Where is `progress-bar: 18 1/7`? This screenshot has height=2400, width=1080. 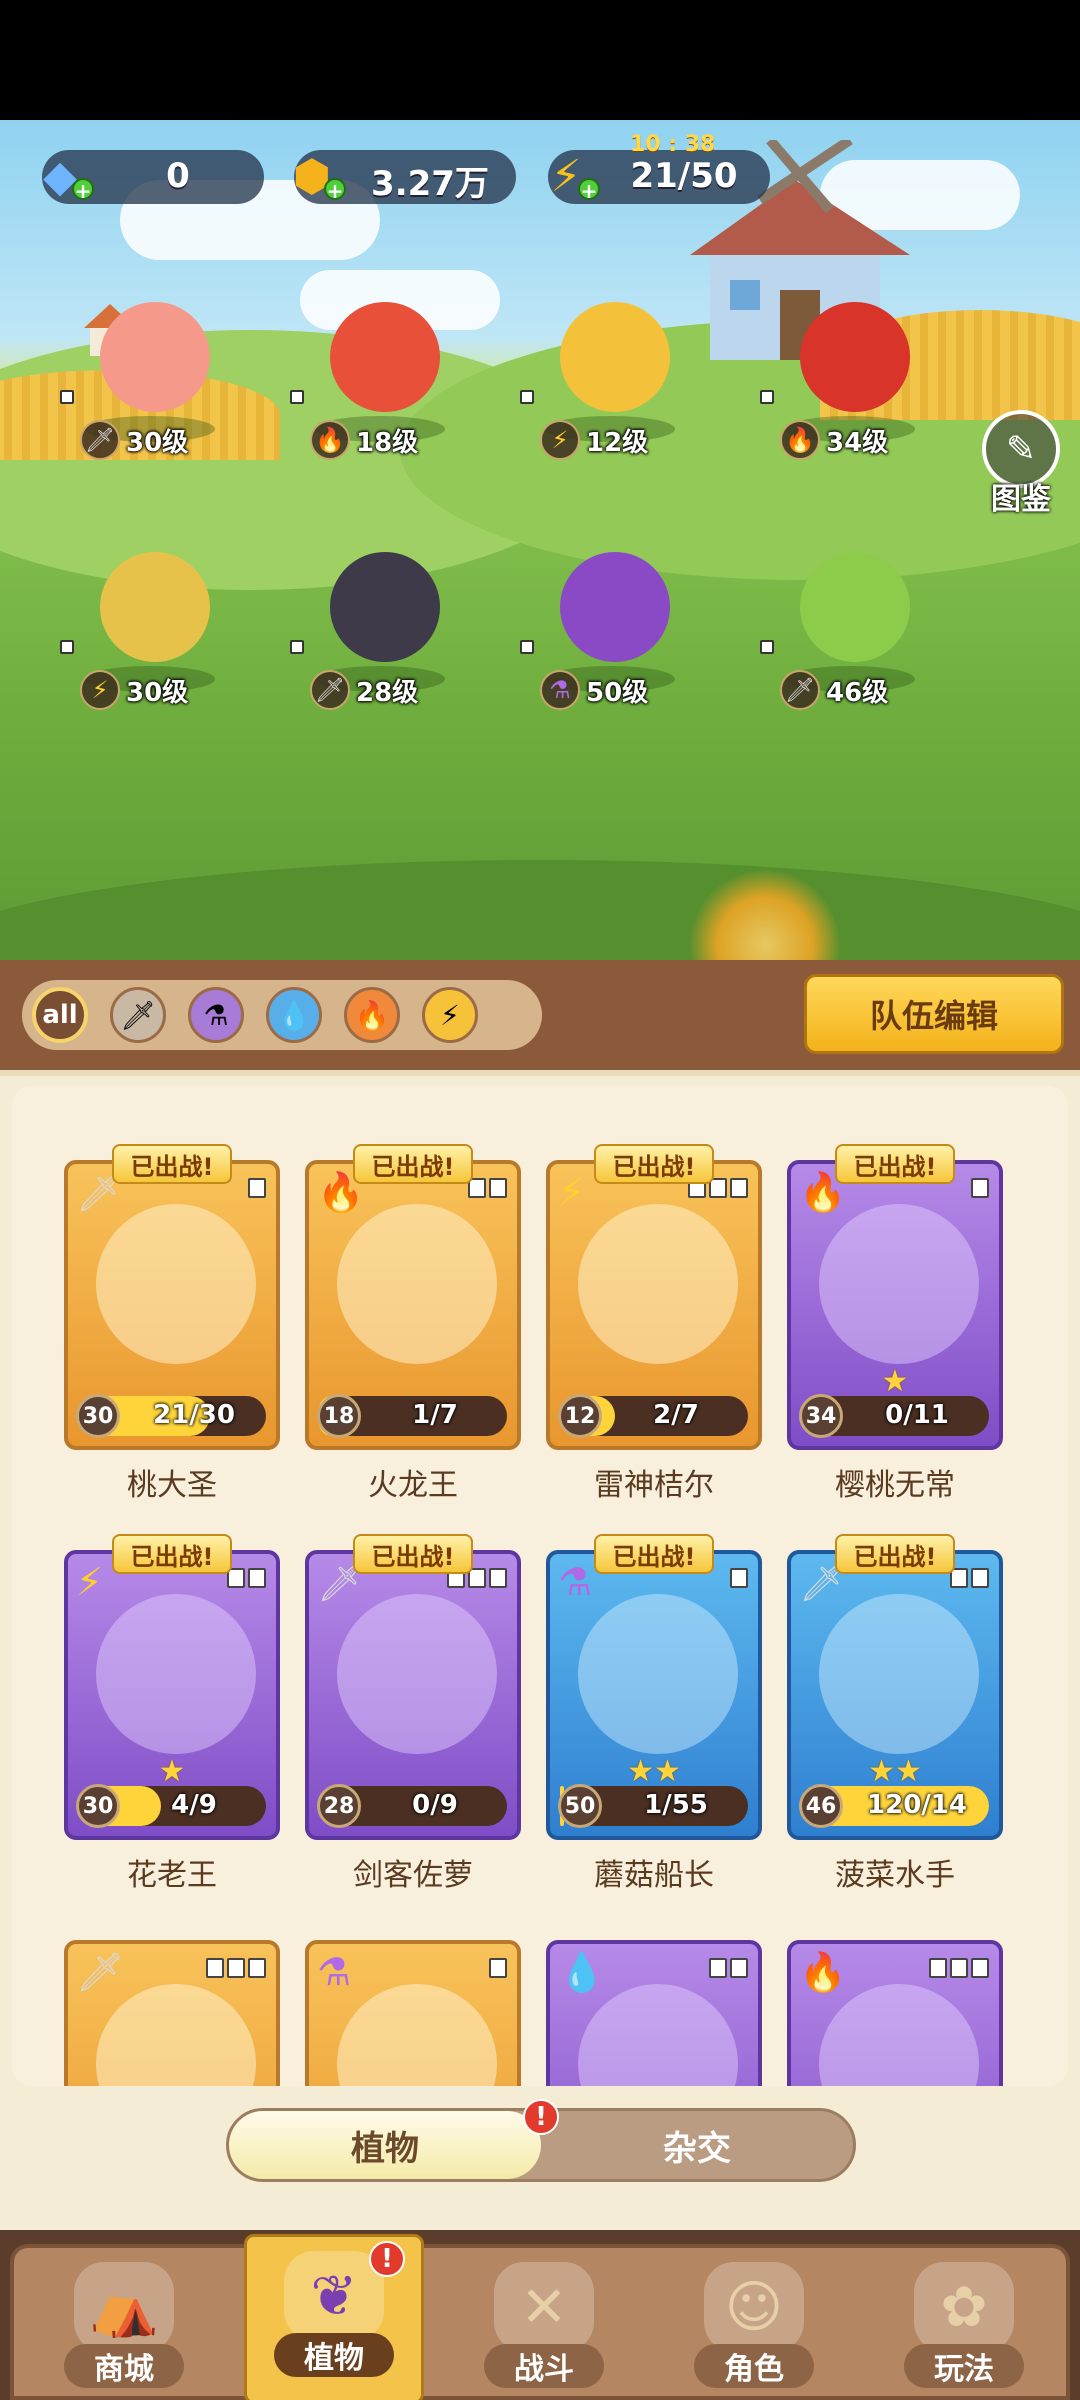 progress-bar: 18 1/7 is located at coordinates (412, 1416).